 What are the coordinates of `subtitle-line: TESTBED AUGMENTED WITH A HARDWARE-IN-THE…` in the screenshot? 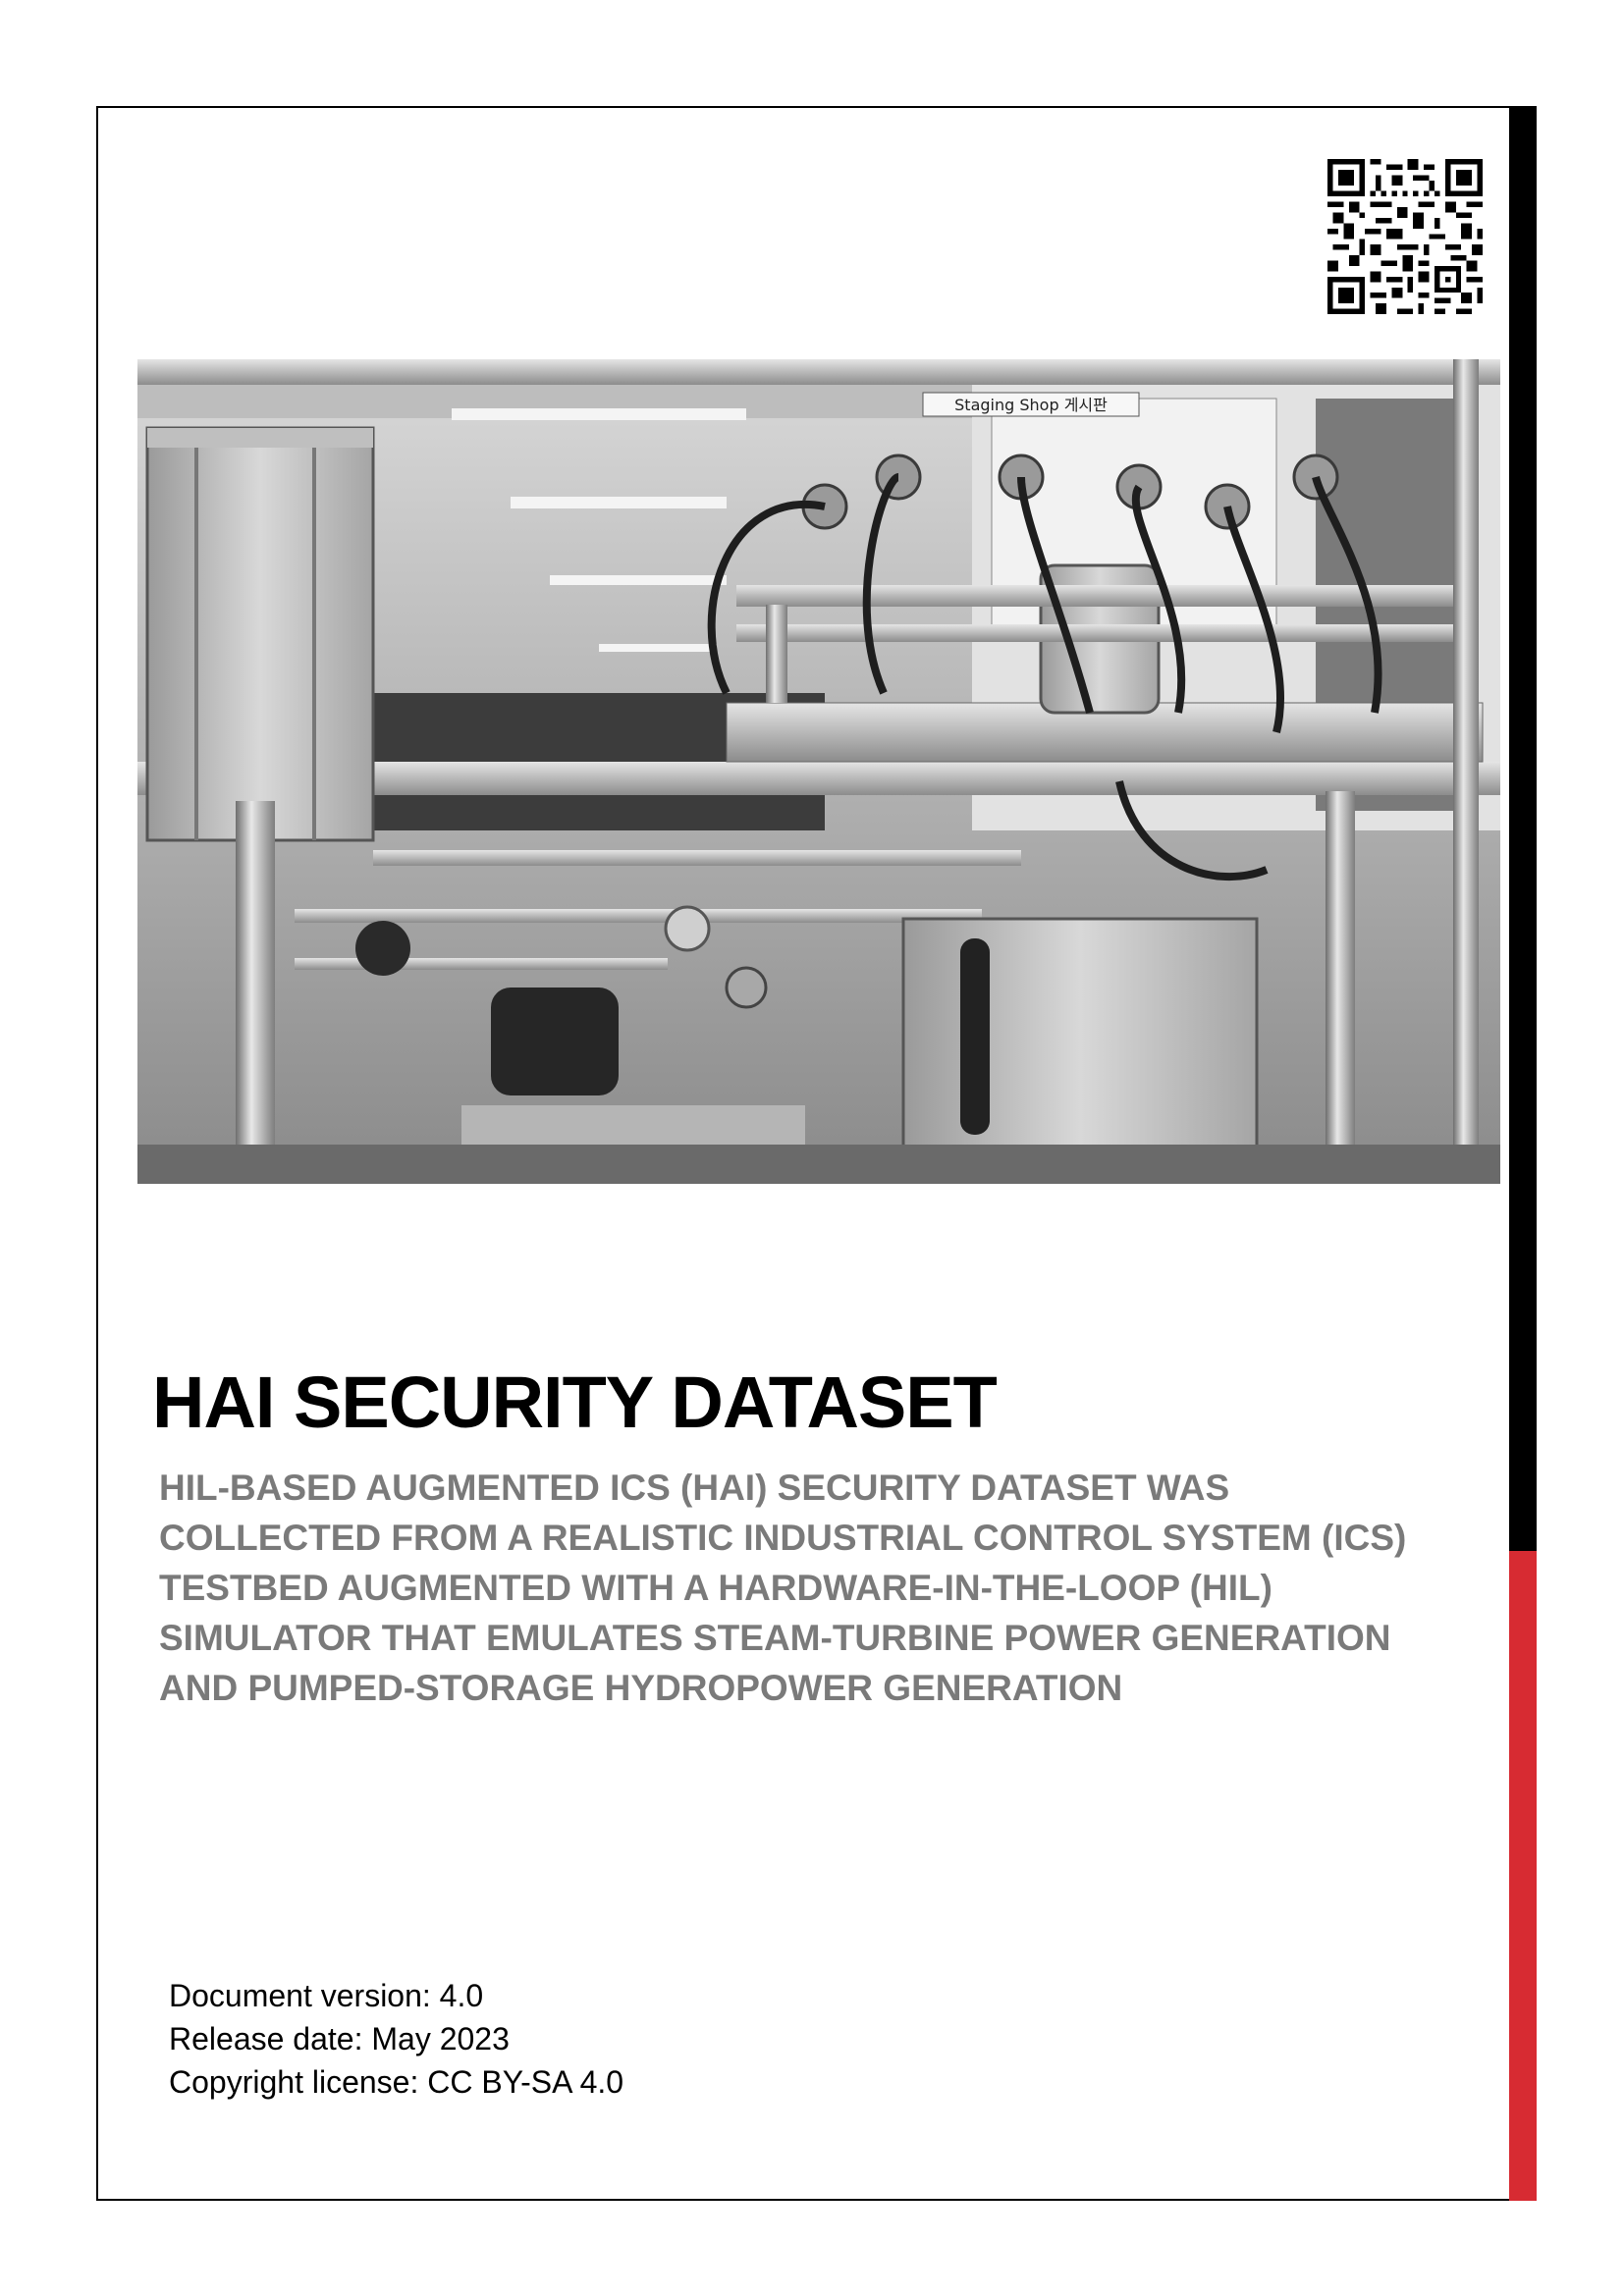 It's located at (715, 1588).